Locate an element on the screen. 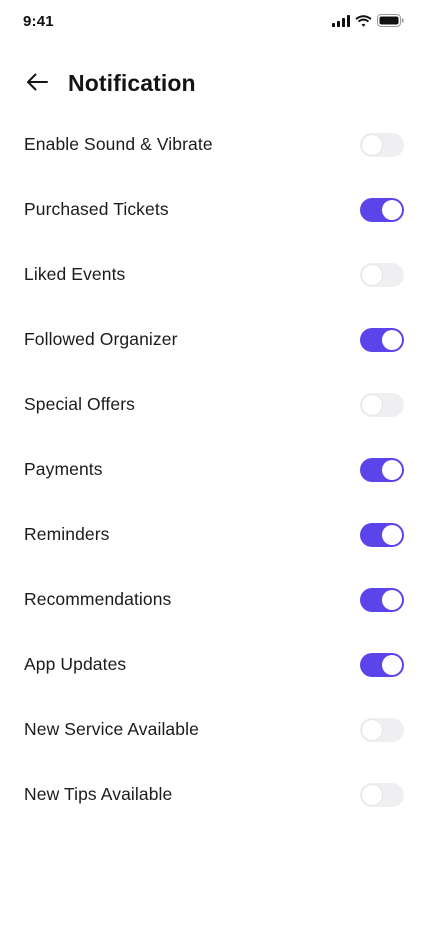 This screenshot has height=926, width=428. cellular-signal-icon is located at coordinates (341, 23).